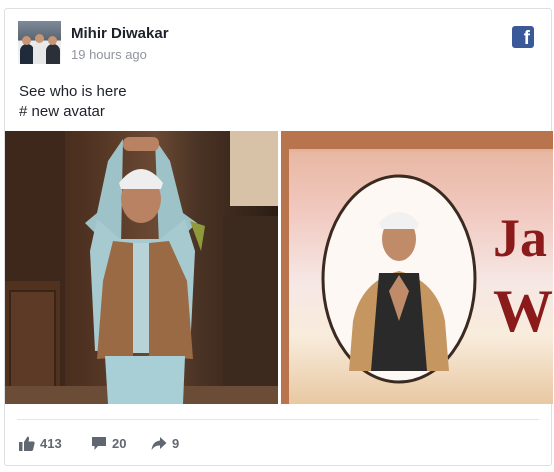 The height and width of the screenshot is (472, 554). Describe the element at coordinates (108, 443) in the screenshot. I see `comment-count: 20` at that location.